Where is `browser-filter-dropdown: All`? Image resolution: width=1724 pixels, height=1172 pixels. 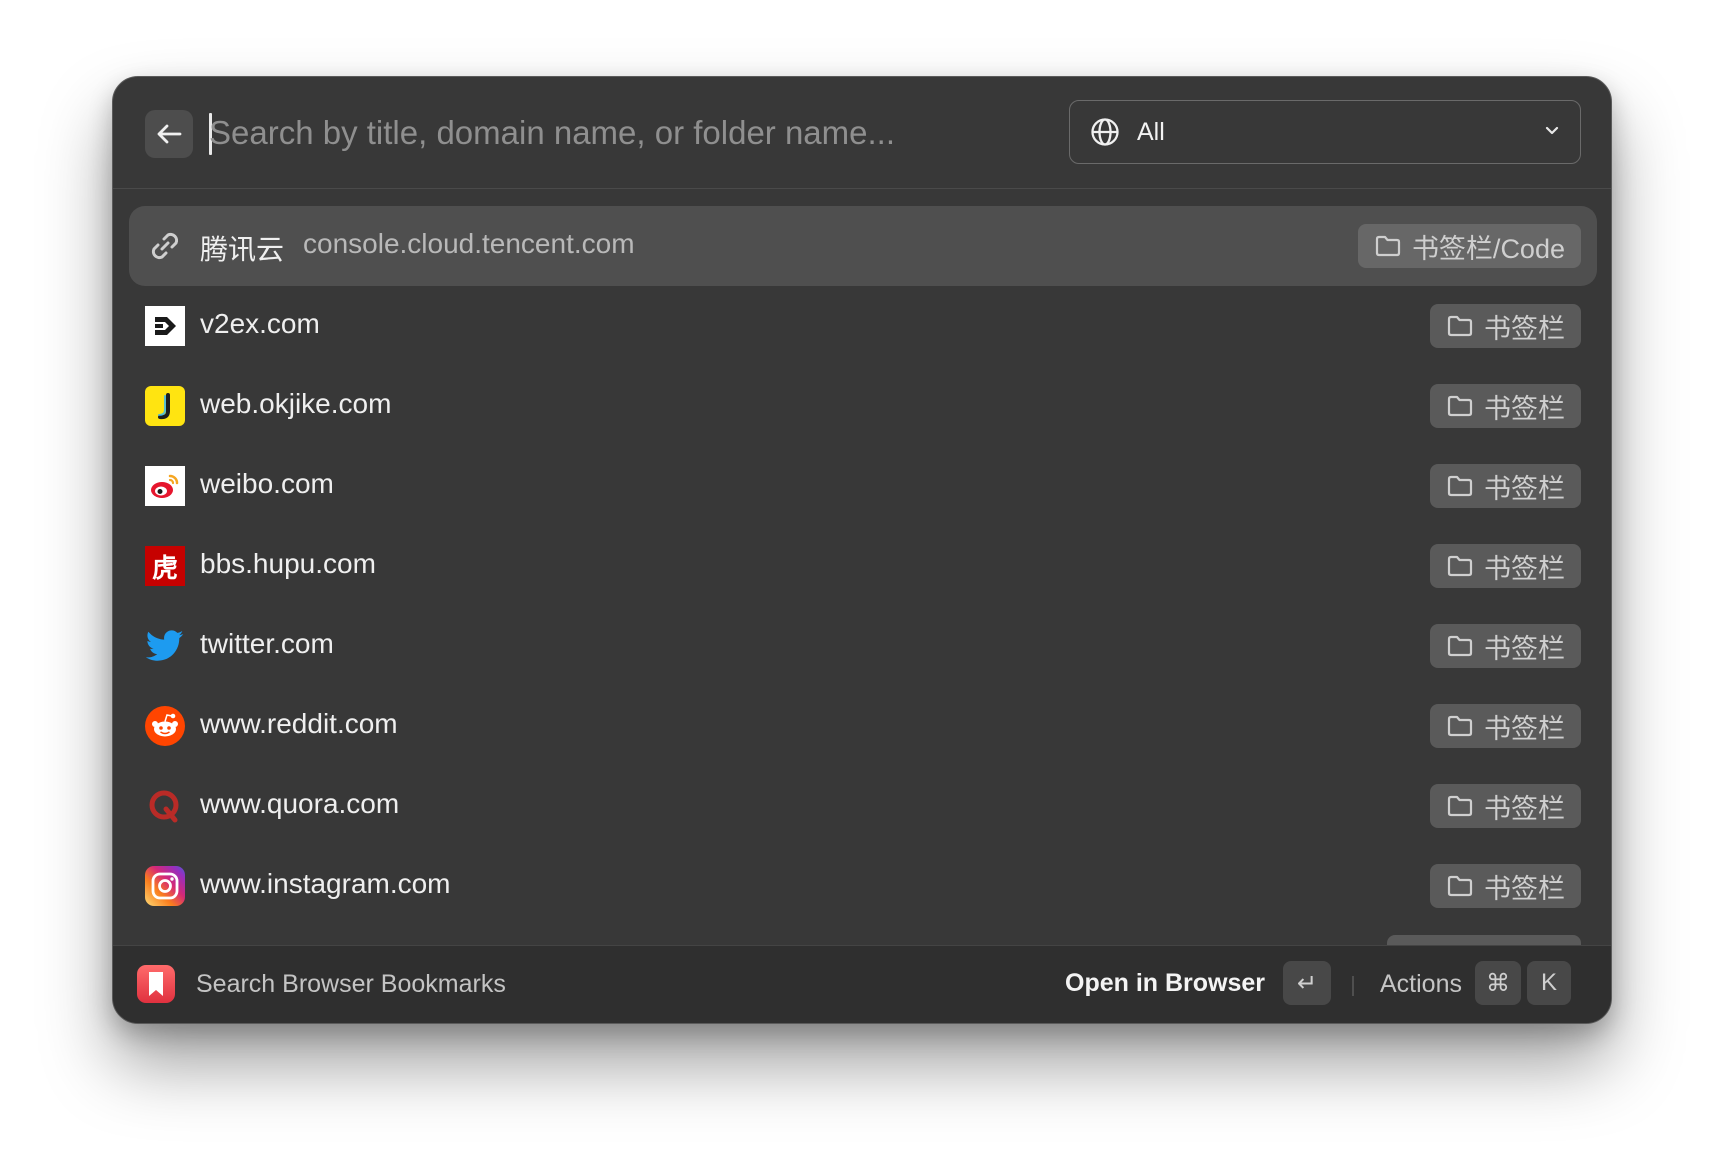 browser-filter-dropdown: All is located at coordinates (1325, 132).